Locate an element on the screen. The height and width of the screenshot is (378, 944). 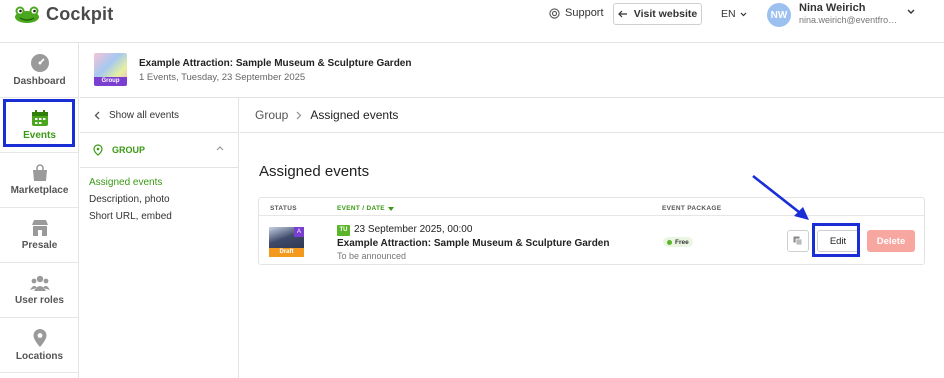
show-all-events-label: Show all events is located at coordinates (144, 115).